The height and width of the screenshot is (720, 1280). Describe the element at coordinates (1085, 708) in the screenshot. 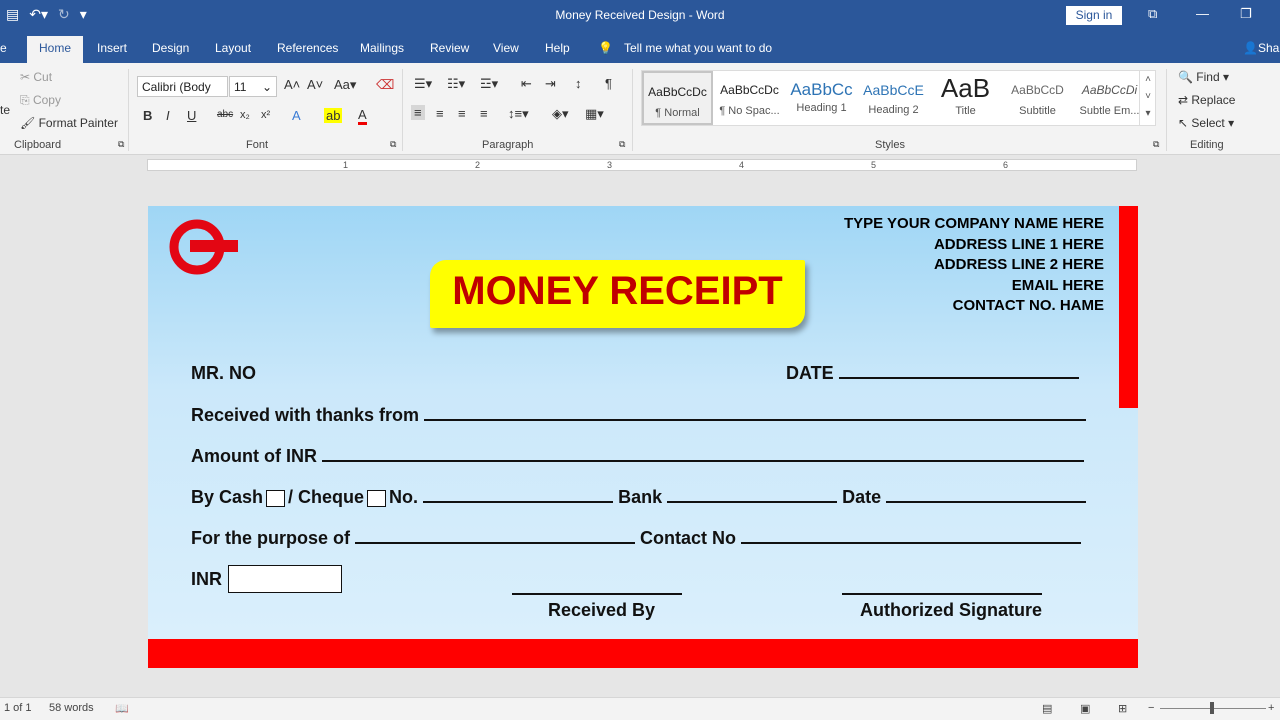

I see `print-layout-icon: ▣` at that location.